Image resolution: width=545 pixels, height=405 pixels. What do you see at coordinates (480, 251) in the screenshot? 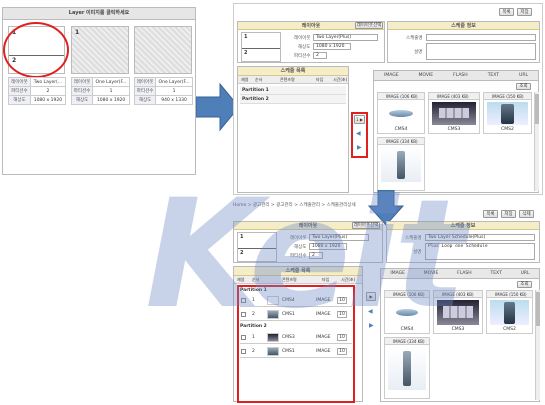
I see `bottom-description-input: Plus Loop one Schedule` at bounding box center [480, 251].